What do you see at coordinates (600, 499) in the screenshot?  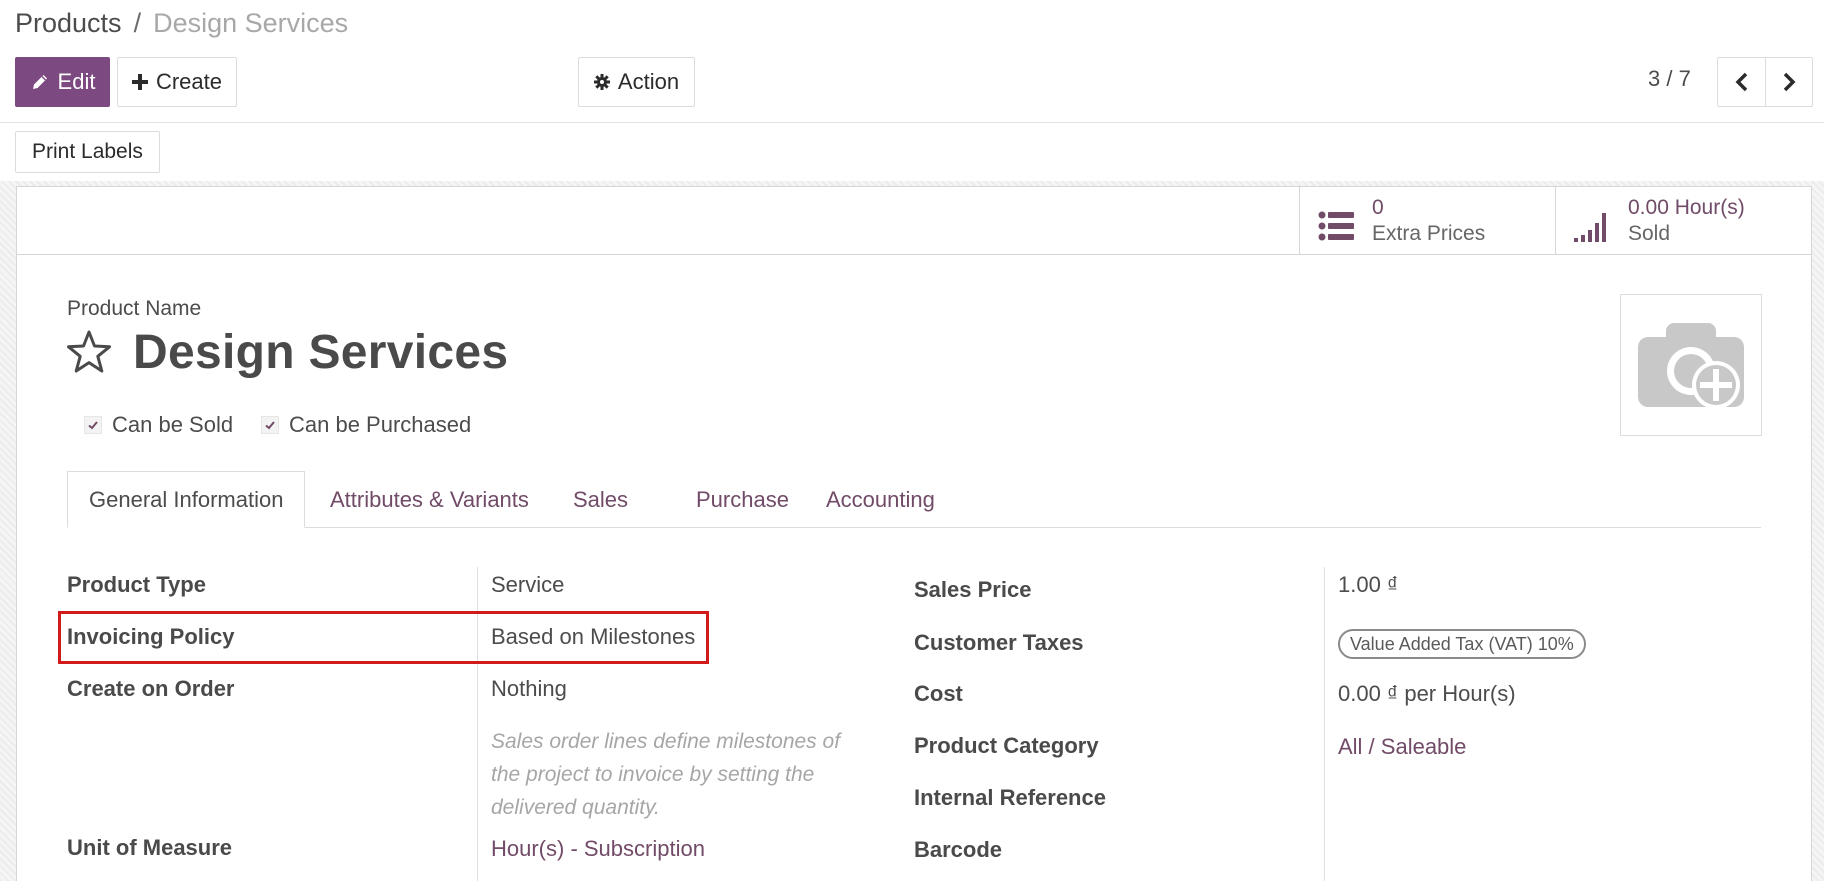 I see `tab-sales: Sales` at bounding box center [600, 499].